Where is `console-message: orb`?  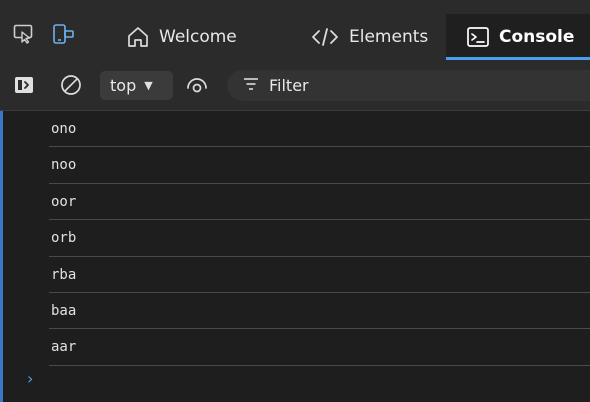 console-message: orb is located at coordinates (319, 238).